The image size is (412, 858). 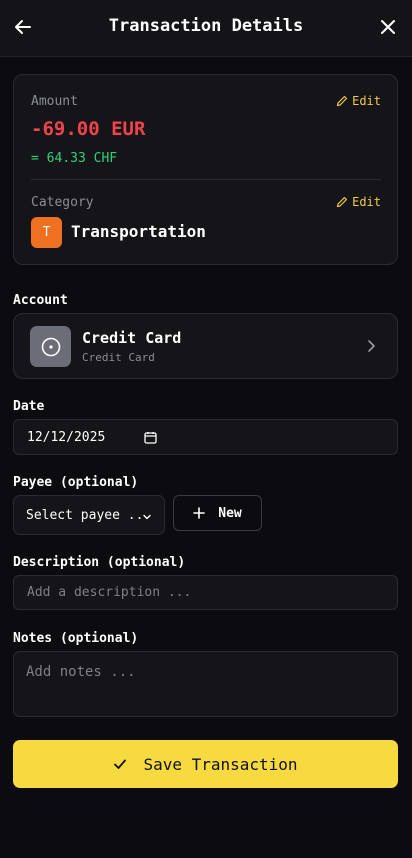 I want to click on payee-select: Select payee .., so click(x=89, y=515).